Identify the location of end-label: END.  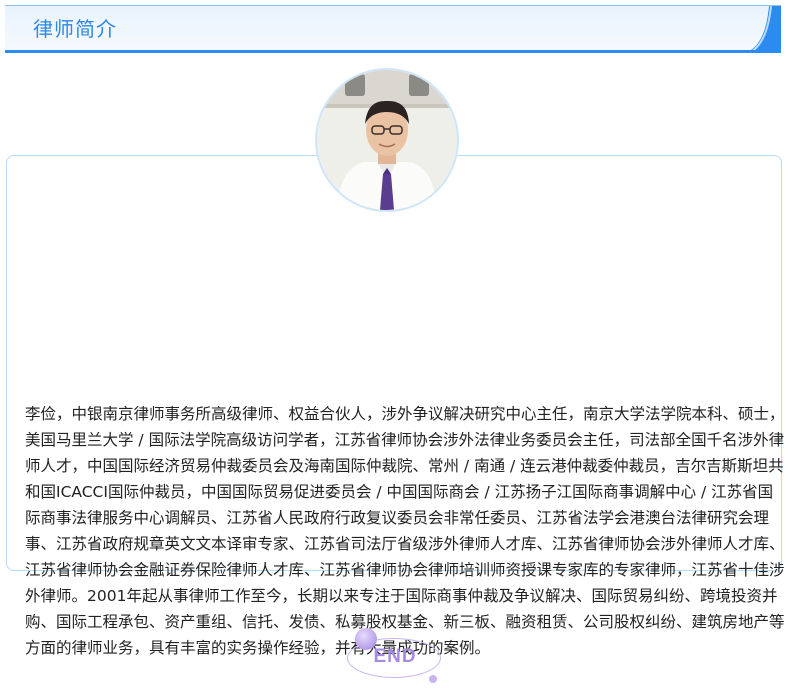
(395, 656).